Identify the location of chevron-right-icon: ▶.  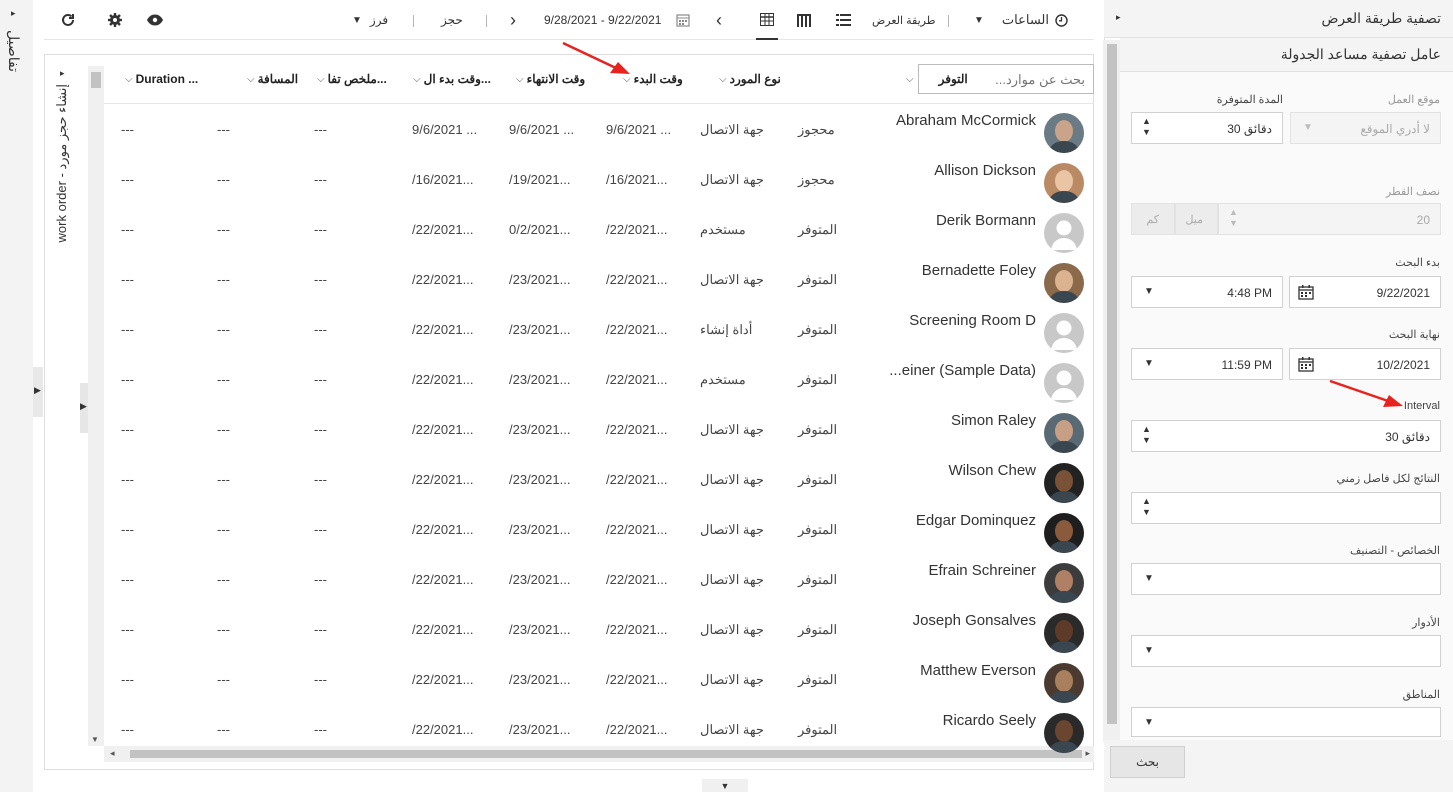
(83, 406).